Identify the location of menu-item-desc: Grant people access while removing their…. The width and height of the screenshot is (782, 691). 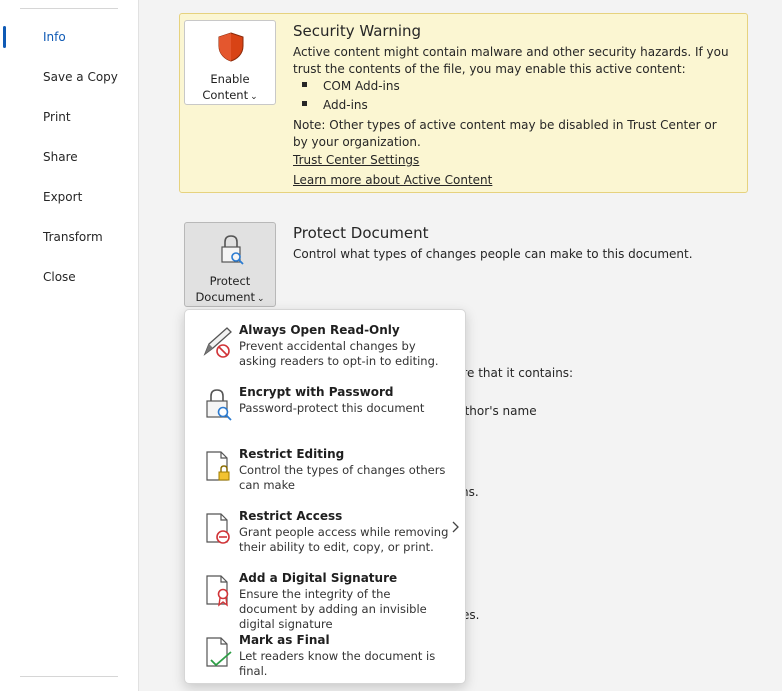
(344, 539).